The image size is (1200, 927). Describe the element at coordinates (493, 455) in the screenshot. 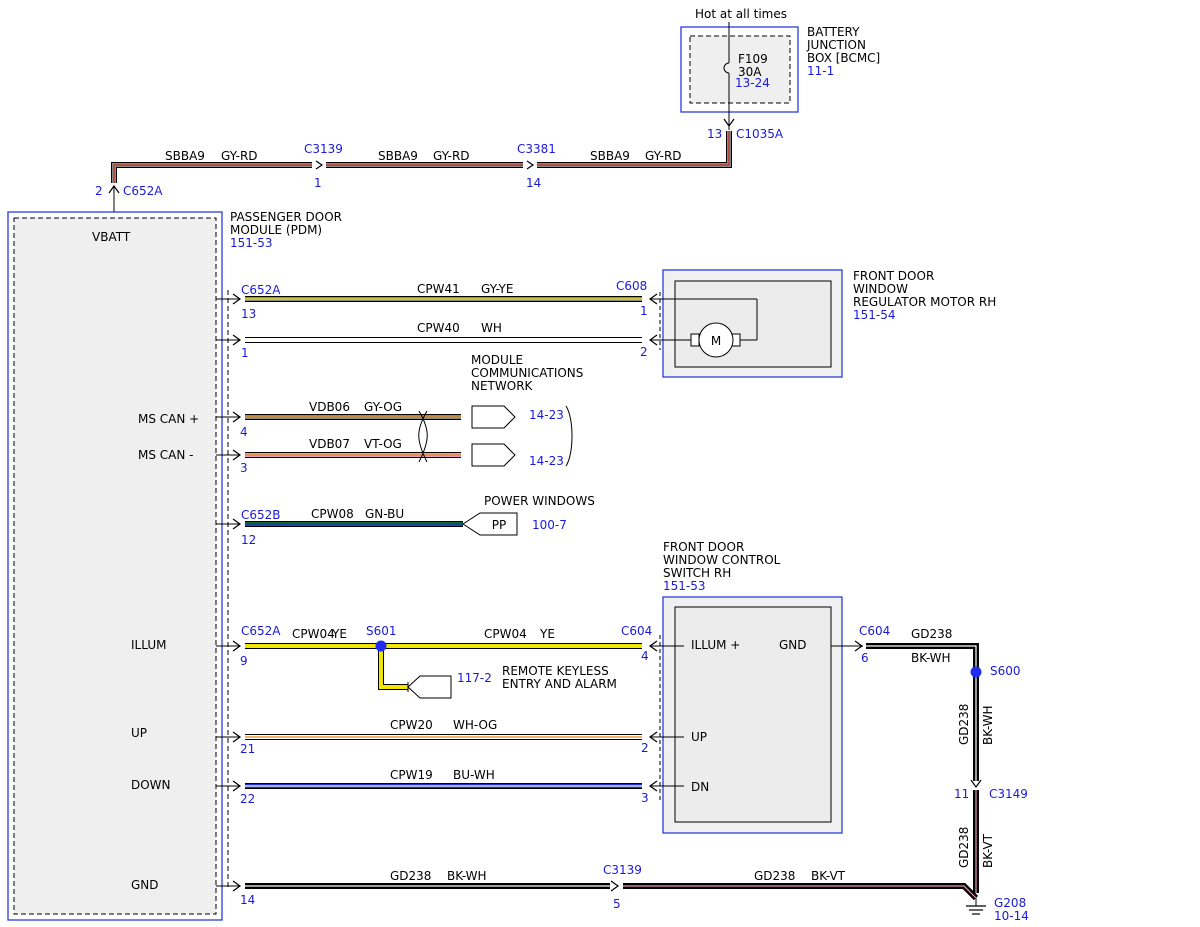

I see `can-minus-connector-icon` at that location.